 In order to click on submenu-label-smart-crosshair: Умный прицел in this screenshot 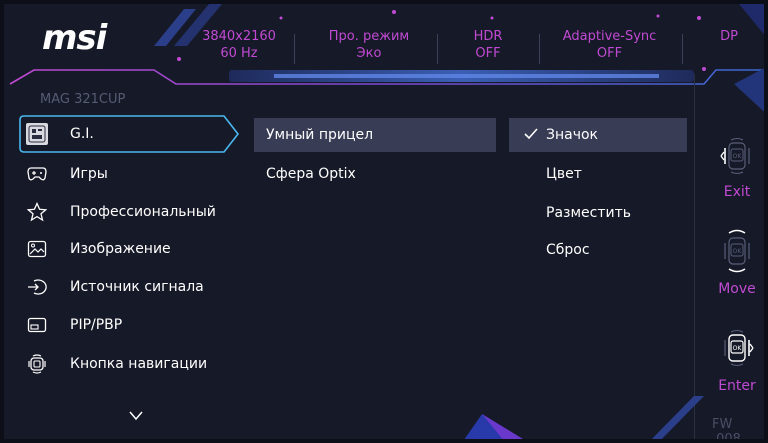, I will do `click(320, 135)`.